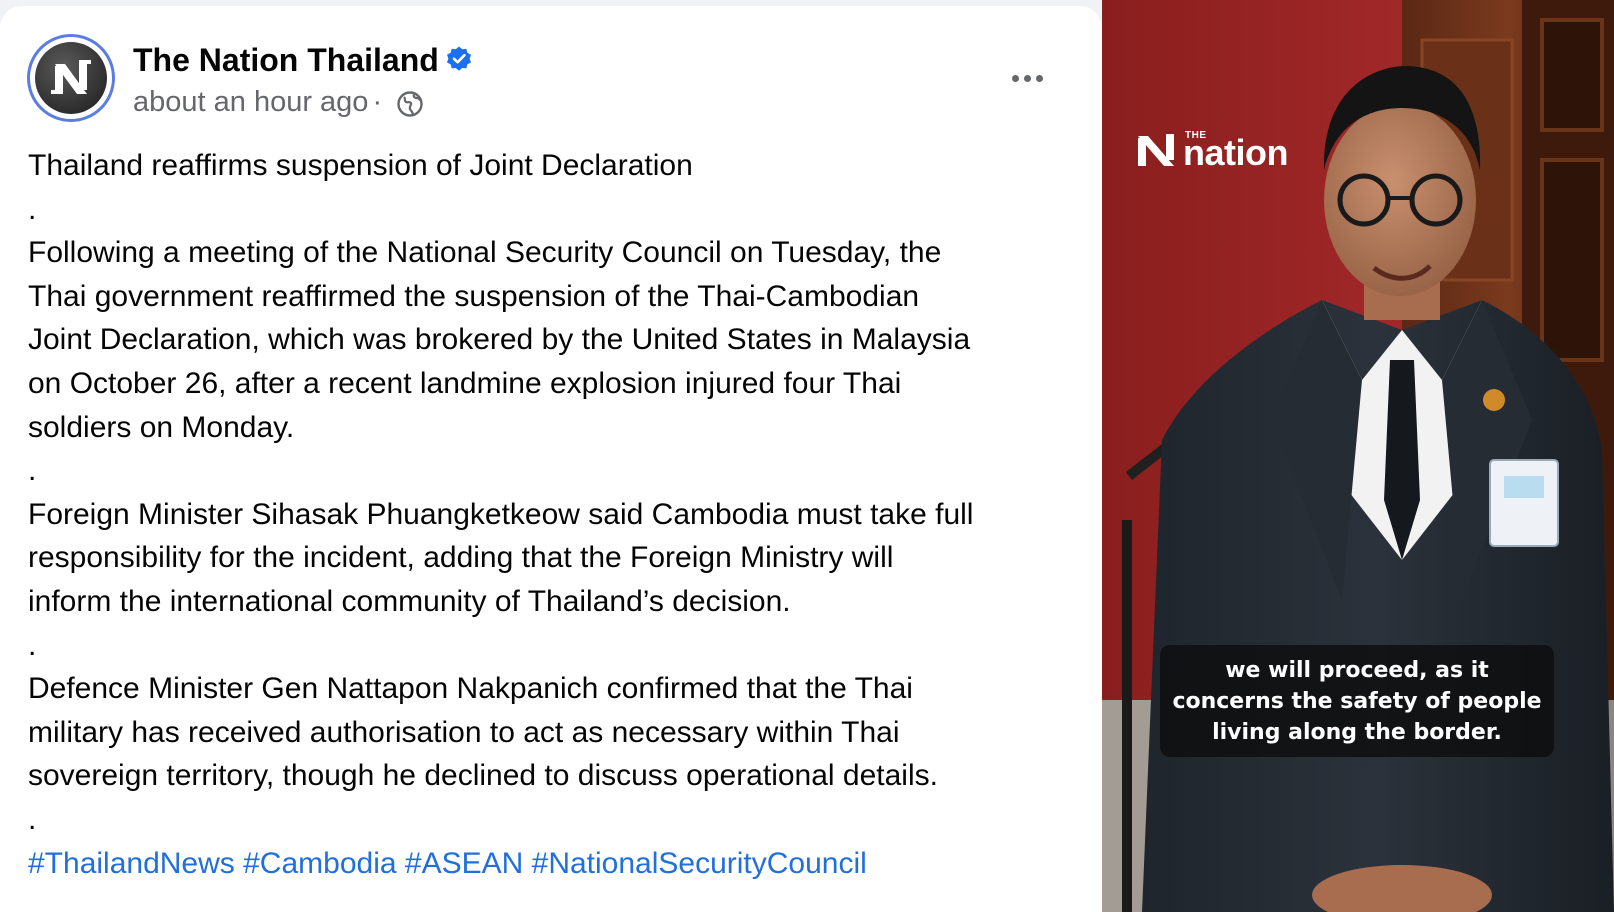 This screenshot has width=1614, height=912. Describe the element at coordinates (699, 863) in the screenshot. I see `hashtag-link: #NationalSecurityCouncil` at that location.